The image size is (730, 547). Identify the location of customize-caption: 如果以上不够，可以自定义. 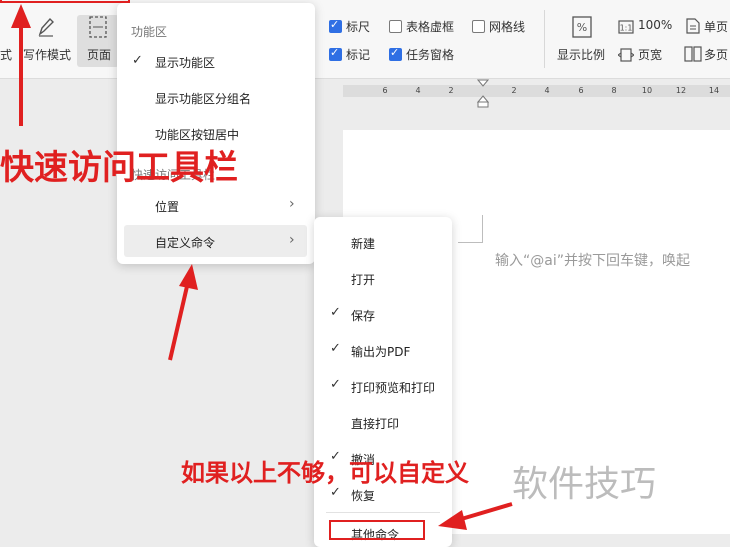
(325, 473).